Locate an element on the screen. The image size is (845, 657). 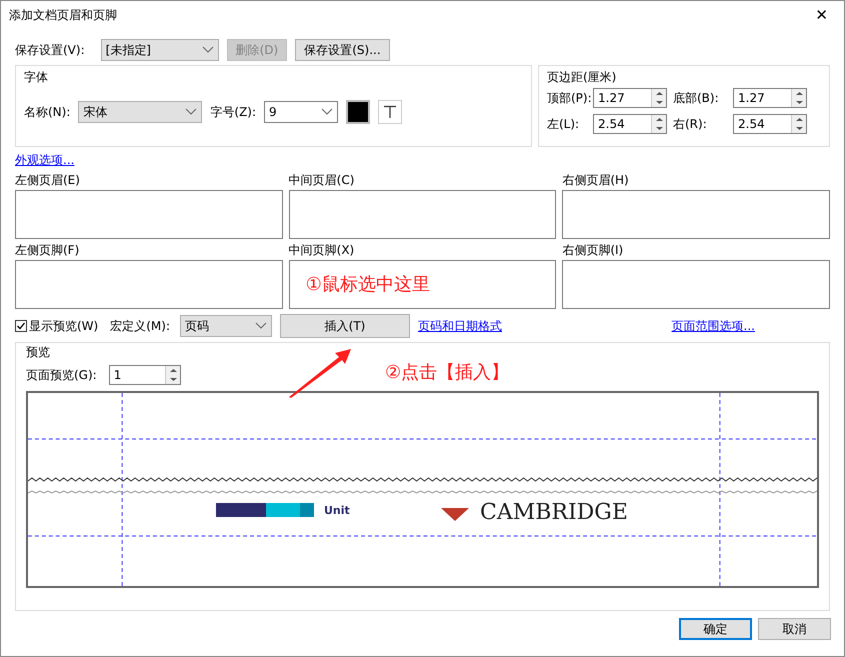
group-title: 页边距(厘米) is located at coordinates (582, 77).